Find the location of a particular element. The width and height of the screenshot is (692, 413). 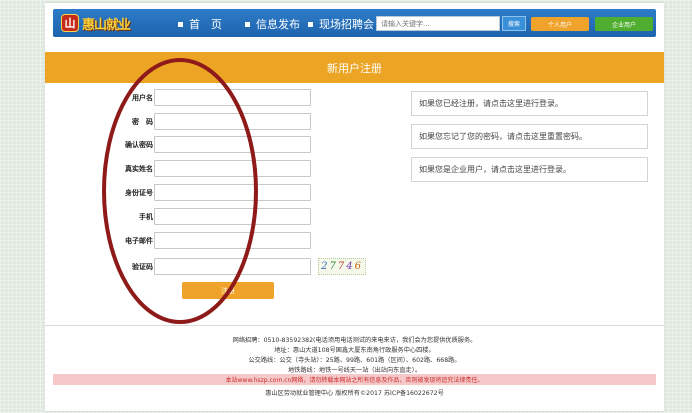

company-user-button: 企业用户 is located at coordinates (624, 24).